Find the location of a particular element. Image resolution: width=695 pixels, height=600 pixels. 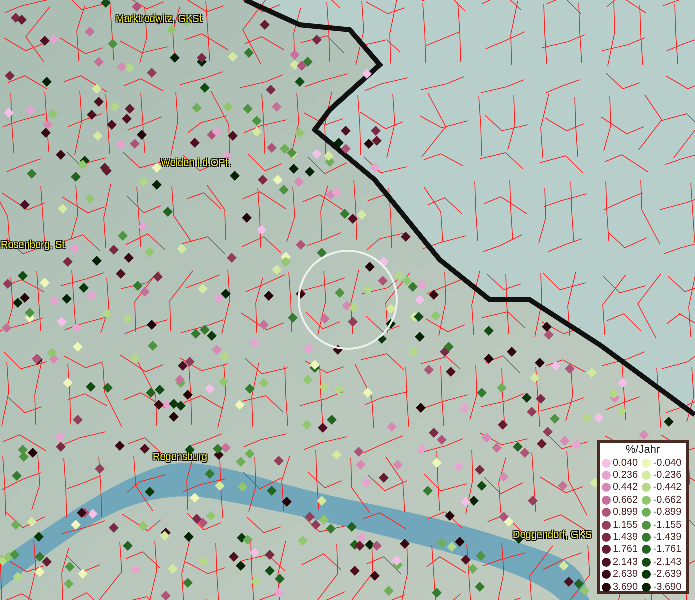

legend-title: %/Jahr is located at coordinates (643, 450).